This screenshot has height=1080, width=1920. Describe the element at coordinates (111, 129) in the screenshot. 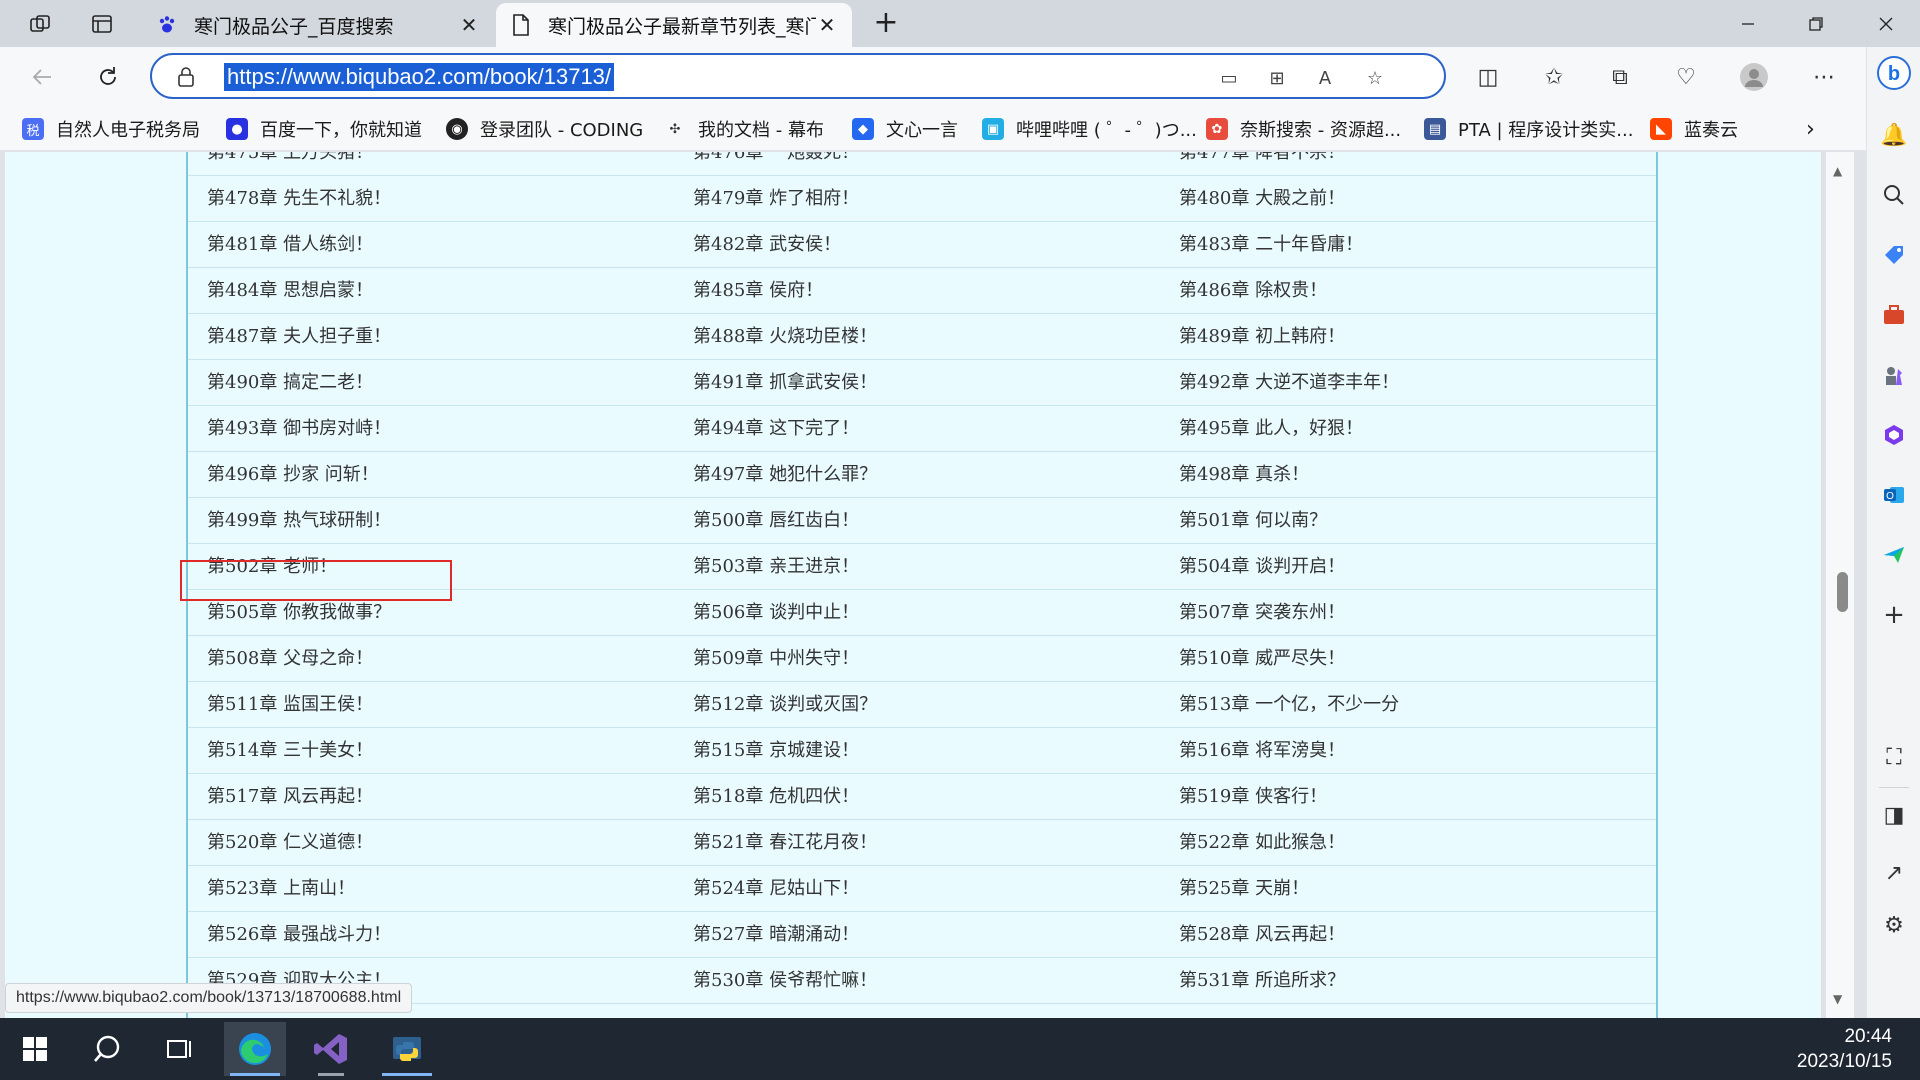

I see `bookmark-item: 税自然人电子税务局` at that location.